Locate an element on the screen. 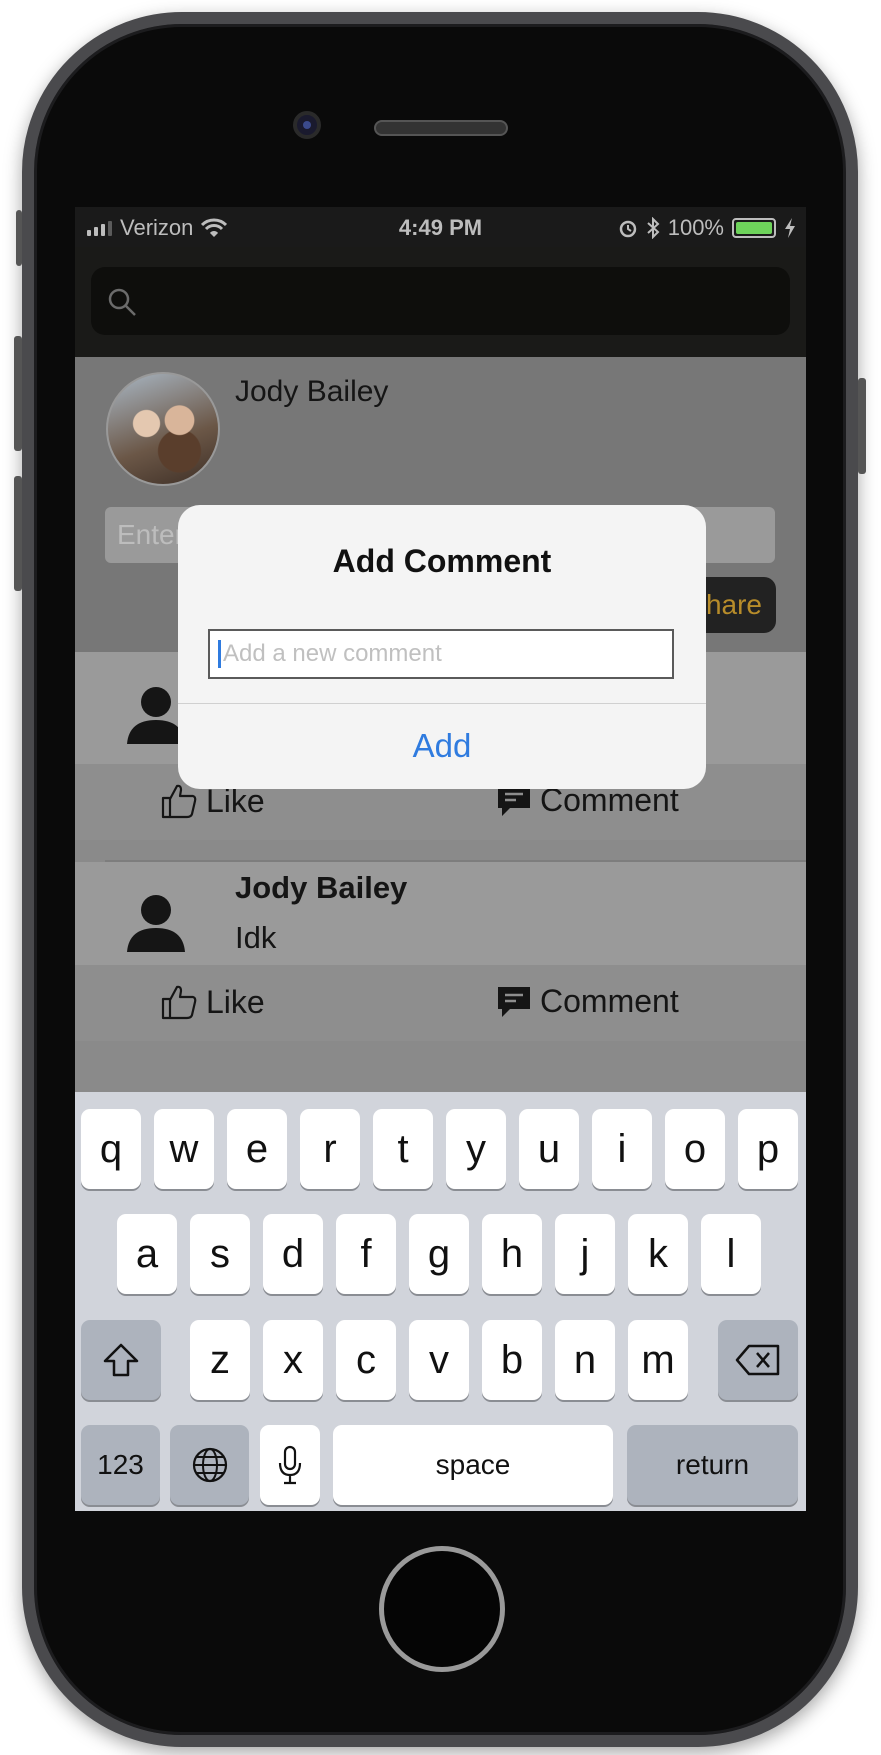 This screenshot has width=881, height=1755. power-button is located at coordinates (862, 426).